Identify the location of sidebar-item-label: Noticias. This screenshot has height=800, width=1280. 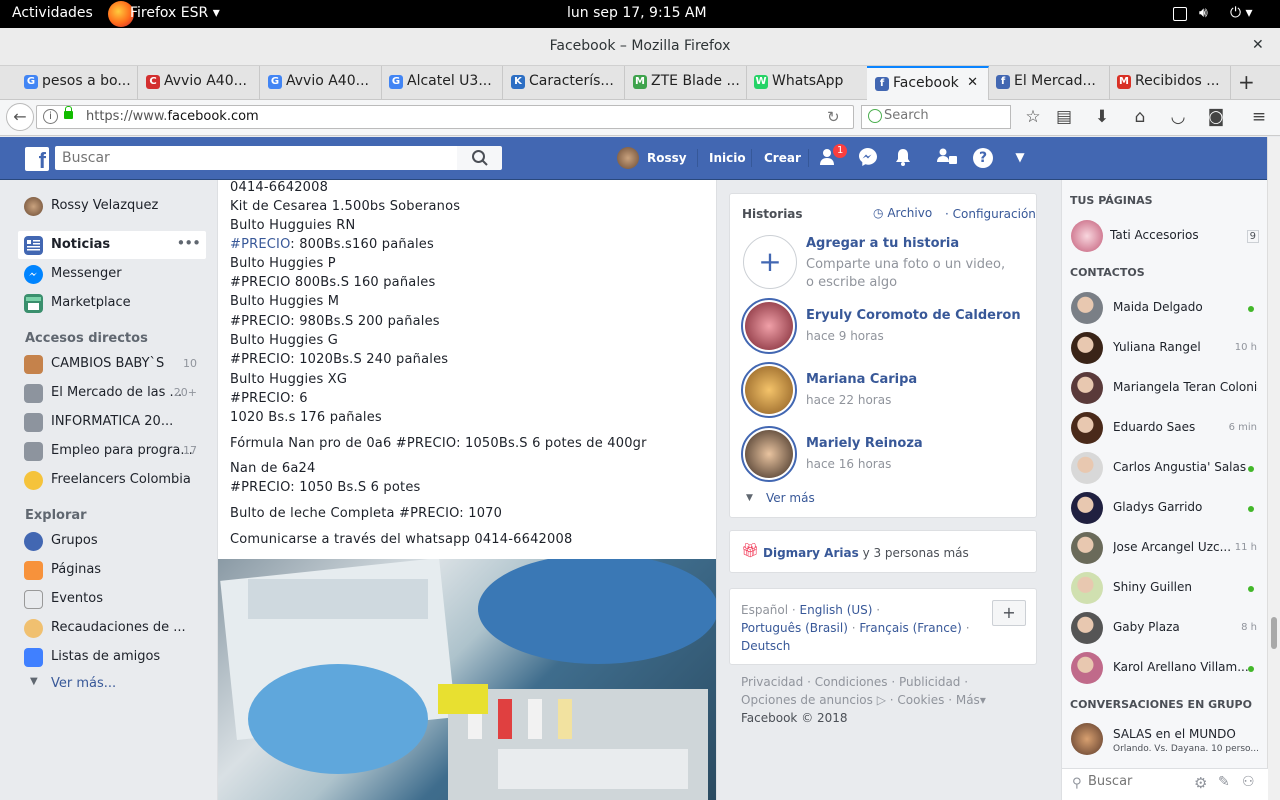
(80, 244).